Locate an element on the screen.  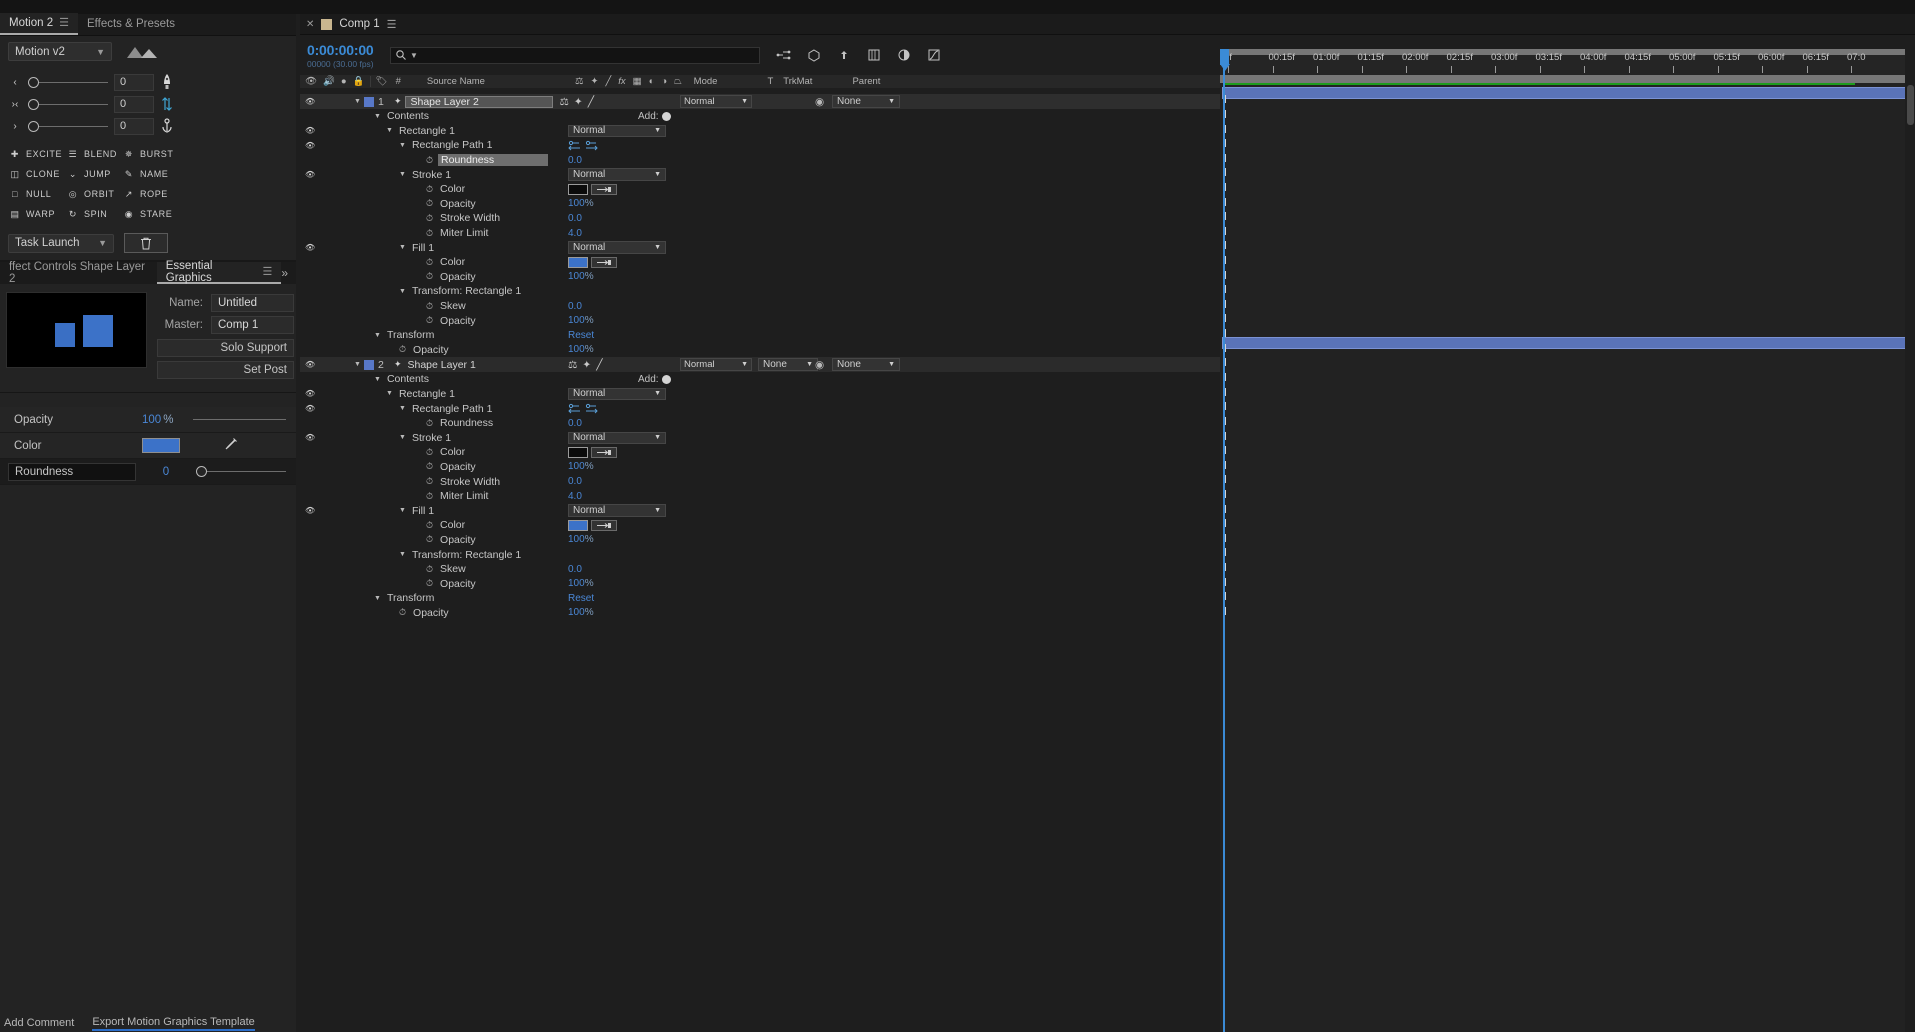
list-item: ▼ Transform Reset is located at coordinates (760, 598).